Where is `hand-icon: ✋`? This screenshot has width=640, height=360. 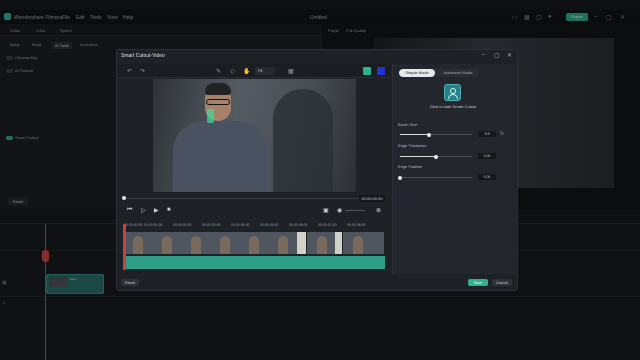 hand-icon: ✋ is located at coordinates (246, 71).